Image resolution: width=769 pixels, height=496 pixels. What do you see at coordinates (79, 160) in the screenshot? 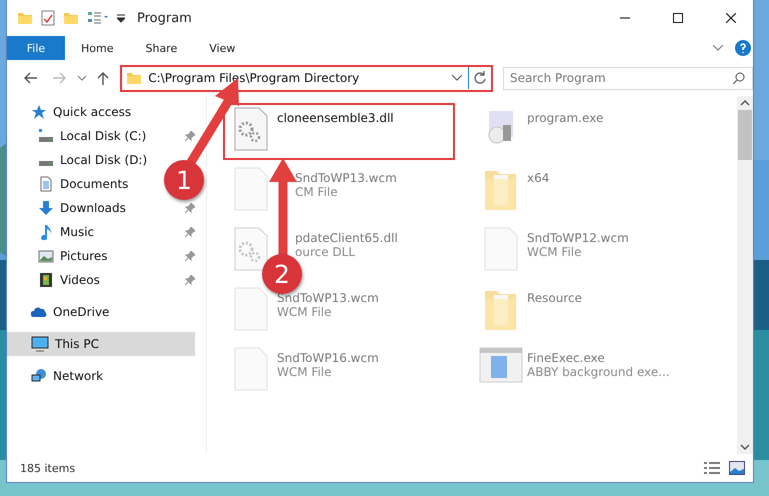
I see `nav-item: Local Disk (D:)` at bounding box center [79, 160].